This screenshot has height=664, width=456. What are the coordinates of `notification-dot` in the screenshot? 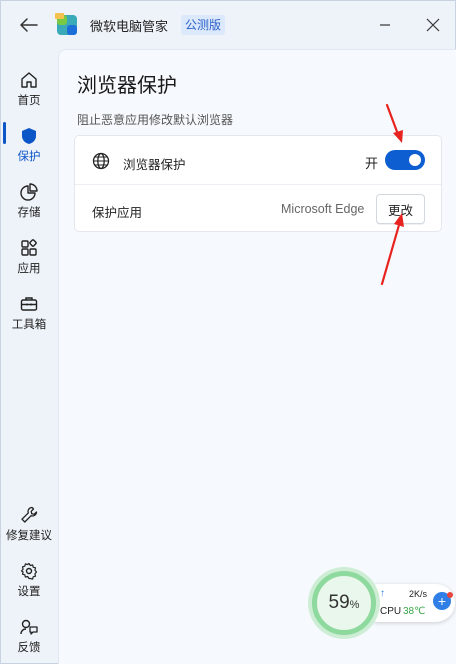 It's located at (450, 595).